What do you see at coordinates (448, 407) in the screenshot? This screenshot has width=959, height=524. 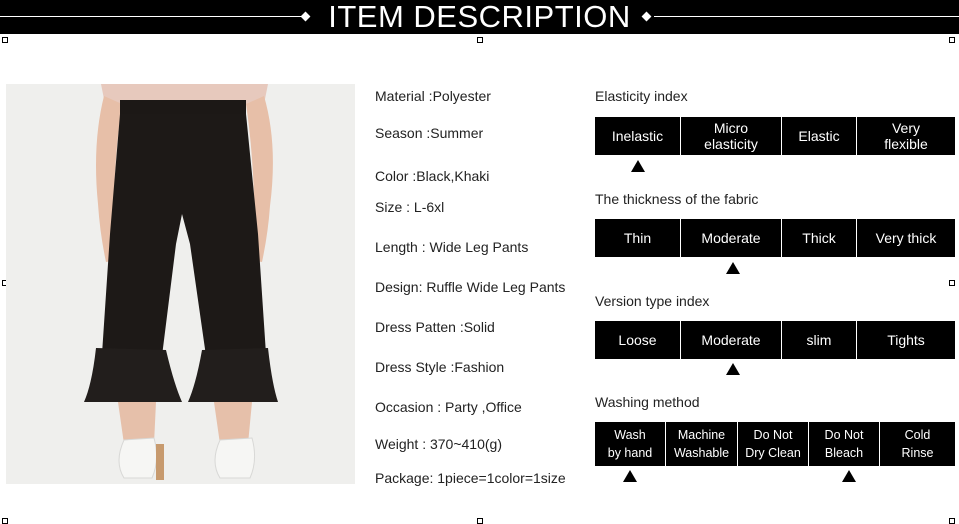 I see `spec-occasion: Occasion : Party ,Office` at bounding box center [448, 407].